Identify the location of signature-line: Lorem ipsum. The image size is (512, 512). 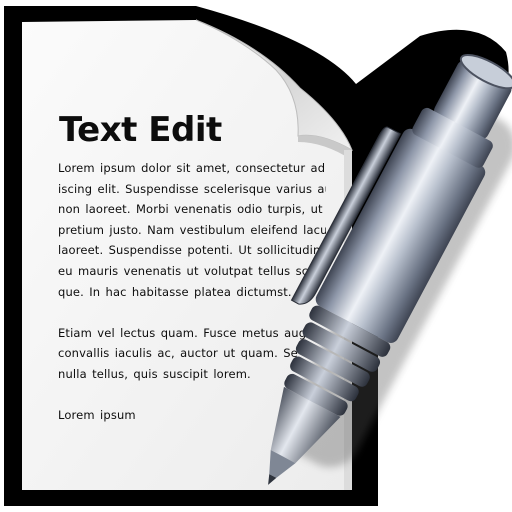
(97, 415).